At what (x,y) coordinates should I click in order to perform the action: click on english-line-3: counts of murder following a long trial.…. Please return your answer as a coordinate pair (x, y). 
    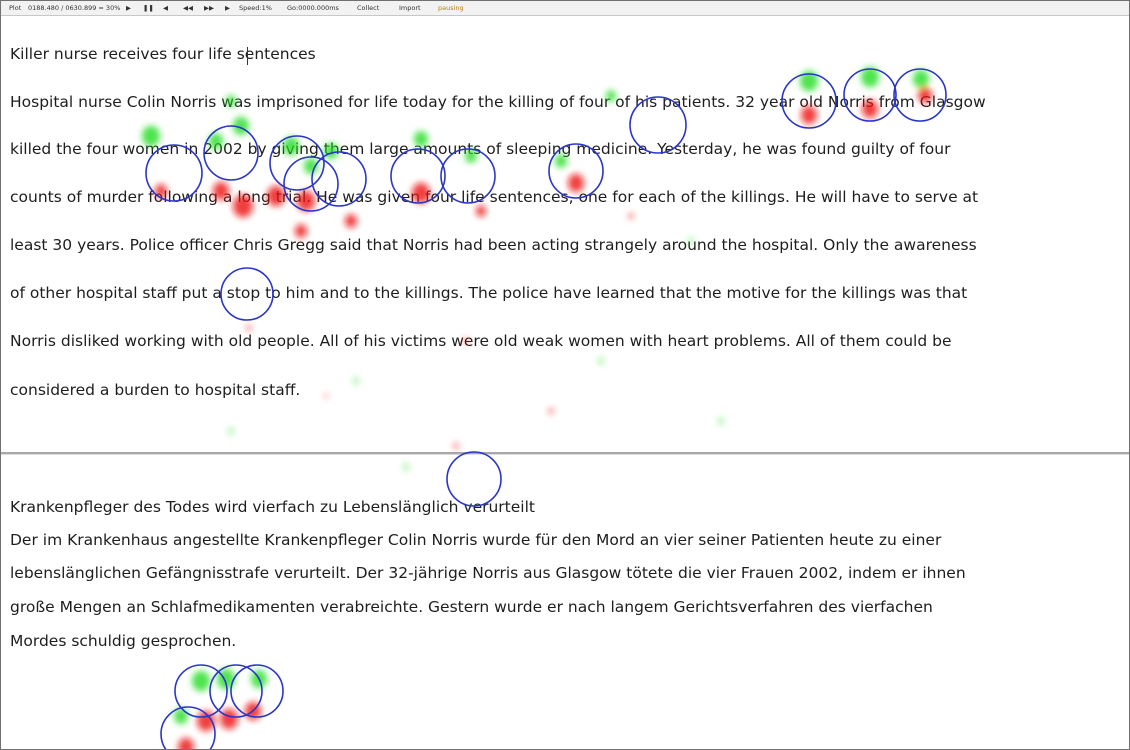
    Looking at the image, I should click on (494, 197).